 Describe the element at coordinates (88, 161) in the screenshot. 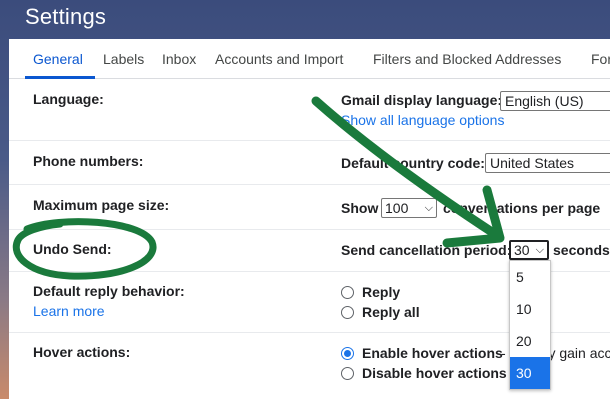

I see `phone-numbers-label: Phone numbers:` at that location.